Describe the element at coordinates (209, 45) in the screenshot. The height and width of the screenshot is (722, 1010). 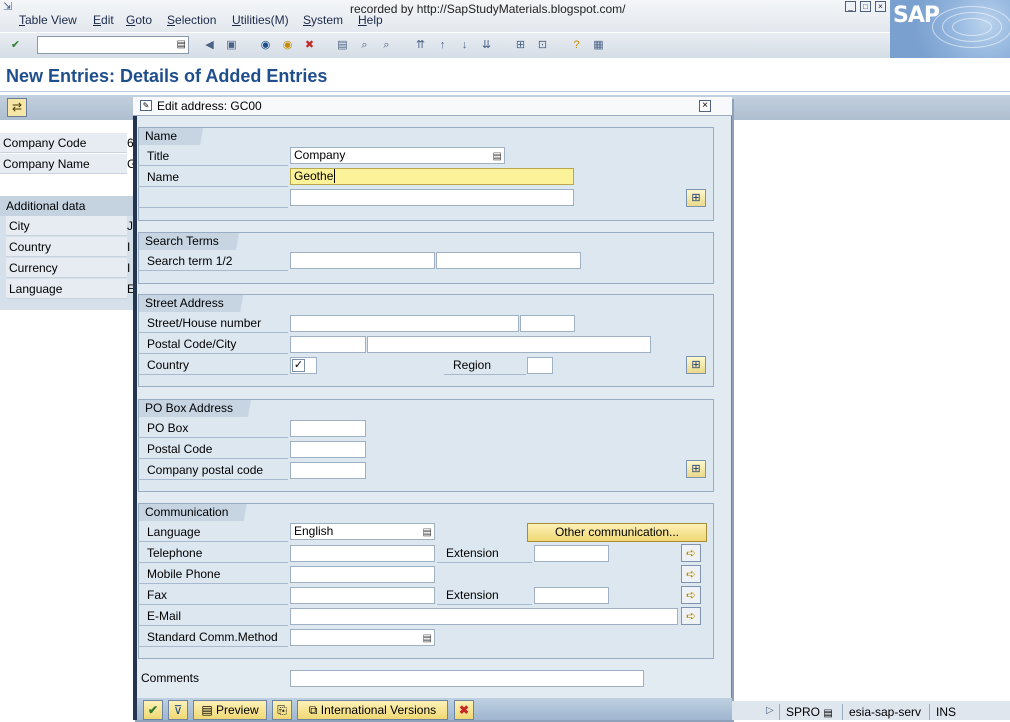
I see `back-arrow-icon: ◀` at that location.